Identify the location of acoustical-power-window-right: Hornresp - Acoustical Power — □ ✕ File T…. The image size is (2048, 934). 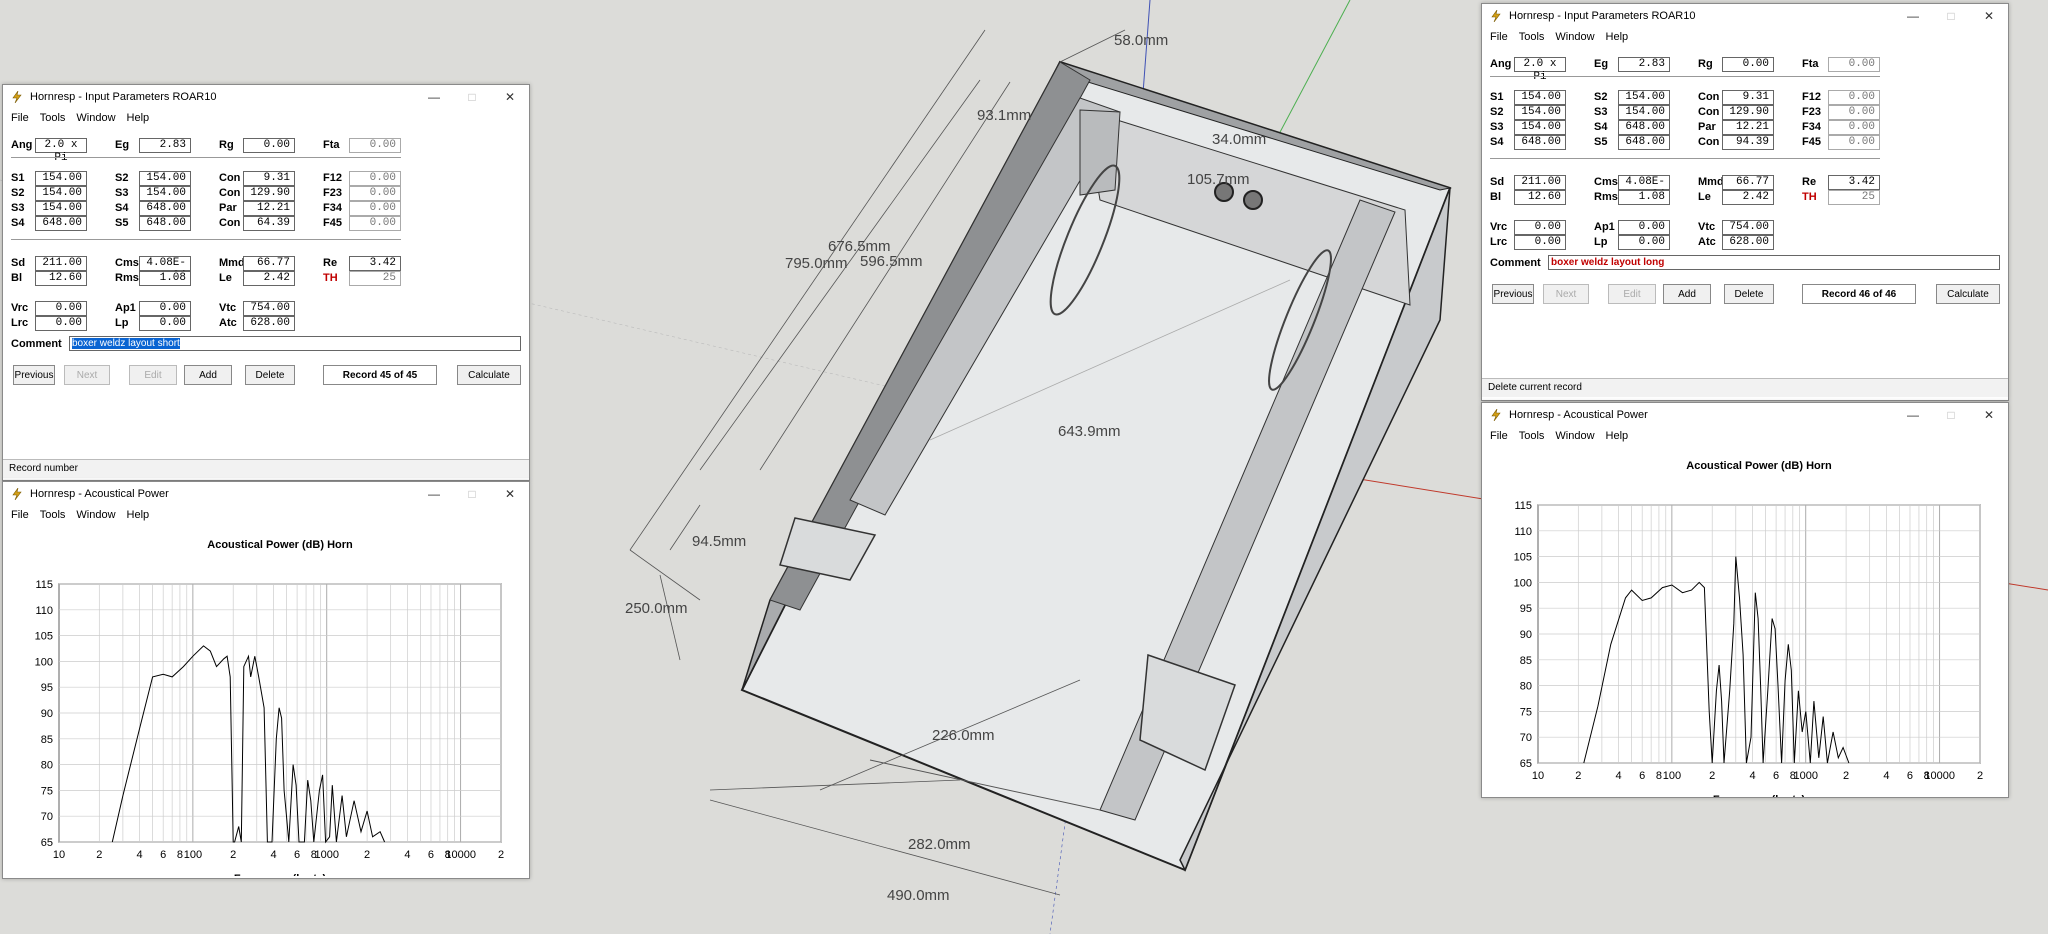
(1745, 600).